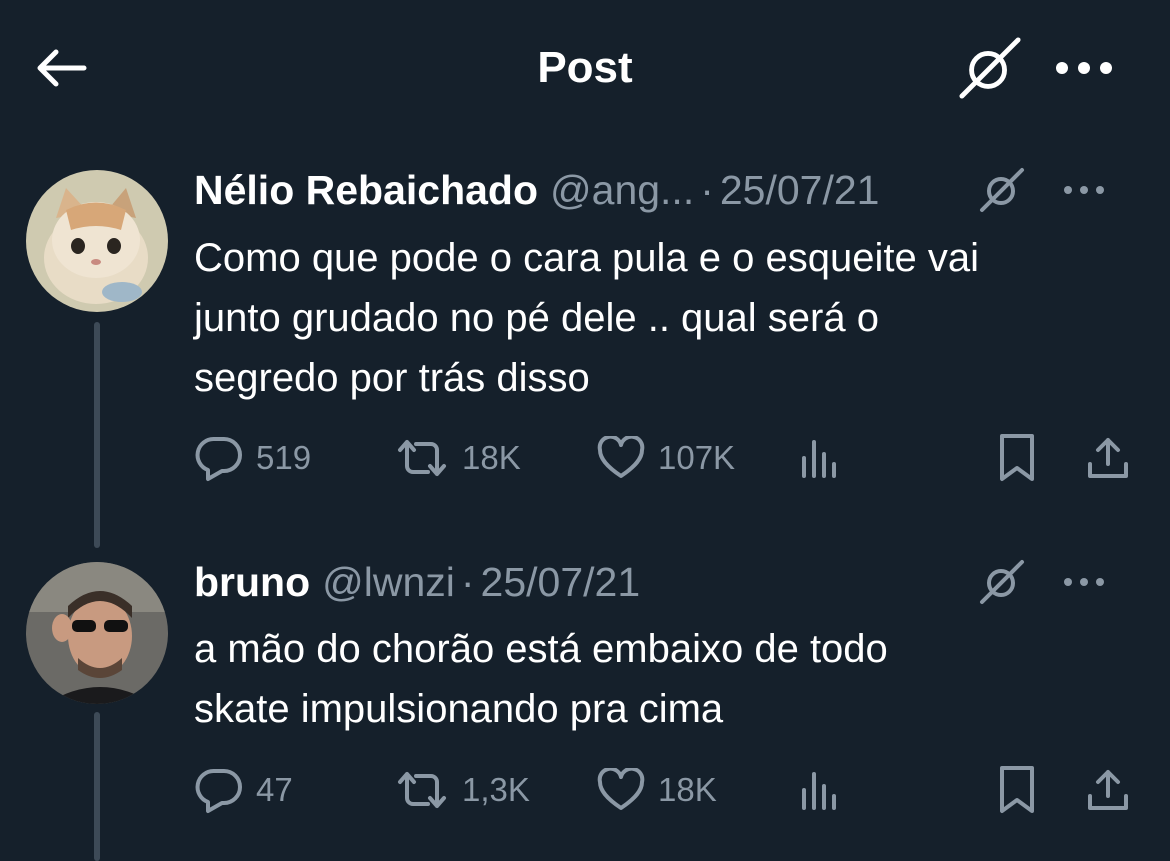 The height and width of the screenshot is (861, 1170). Describe the element at coordinates (284, 457) in the screenshot. I see `reply-count: 519` at that location.